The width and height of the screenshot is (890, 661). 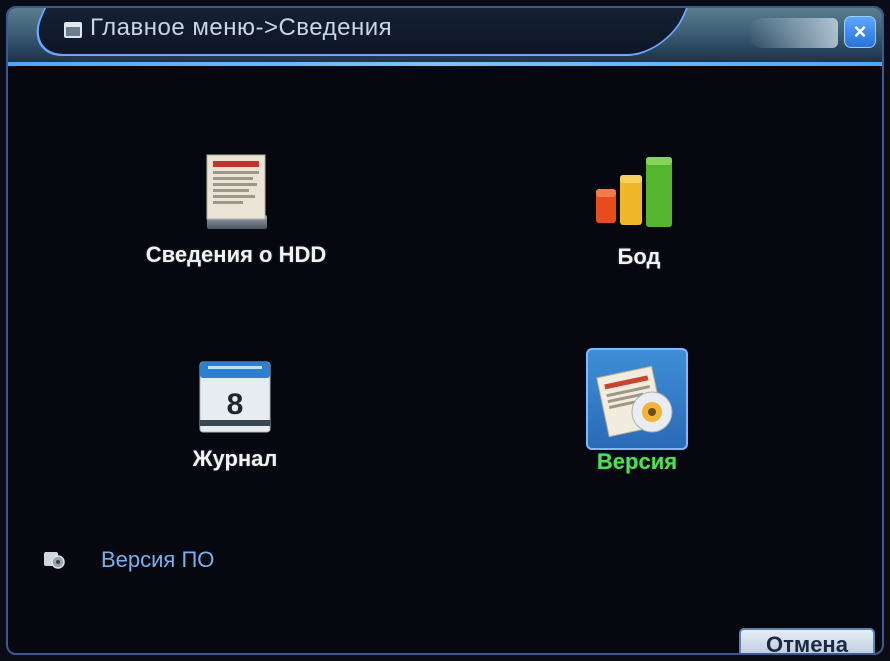 I want to click on window-title: Главное меню->Сведения, so click(x=241, y=27).